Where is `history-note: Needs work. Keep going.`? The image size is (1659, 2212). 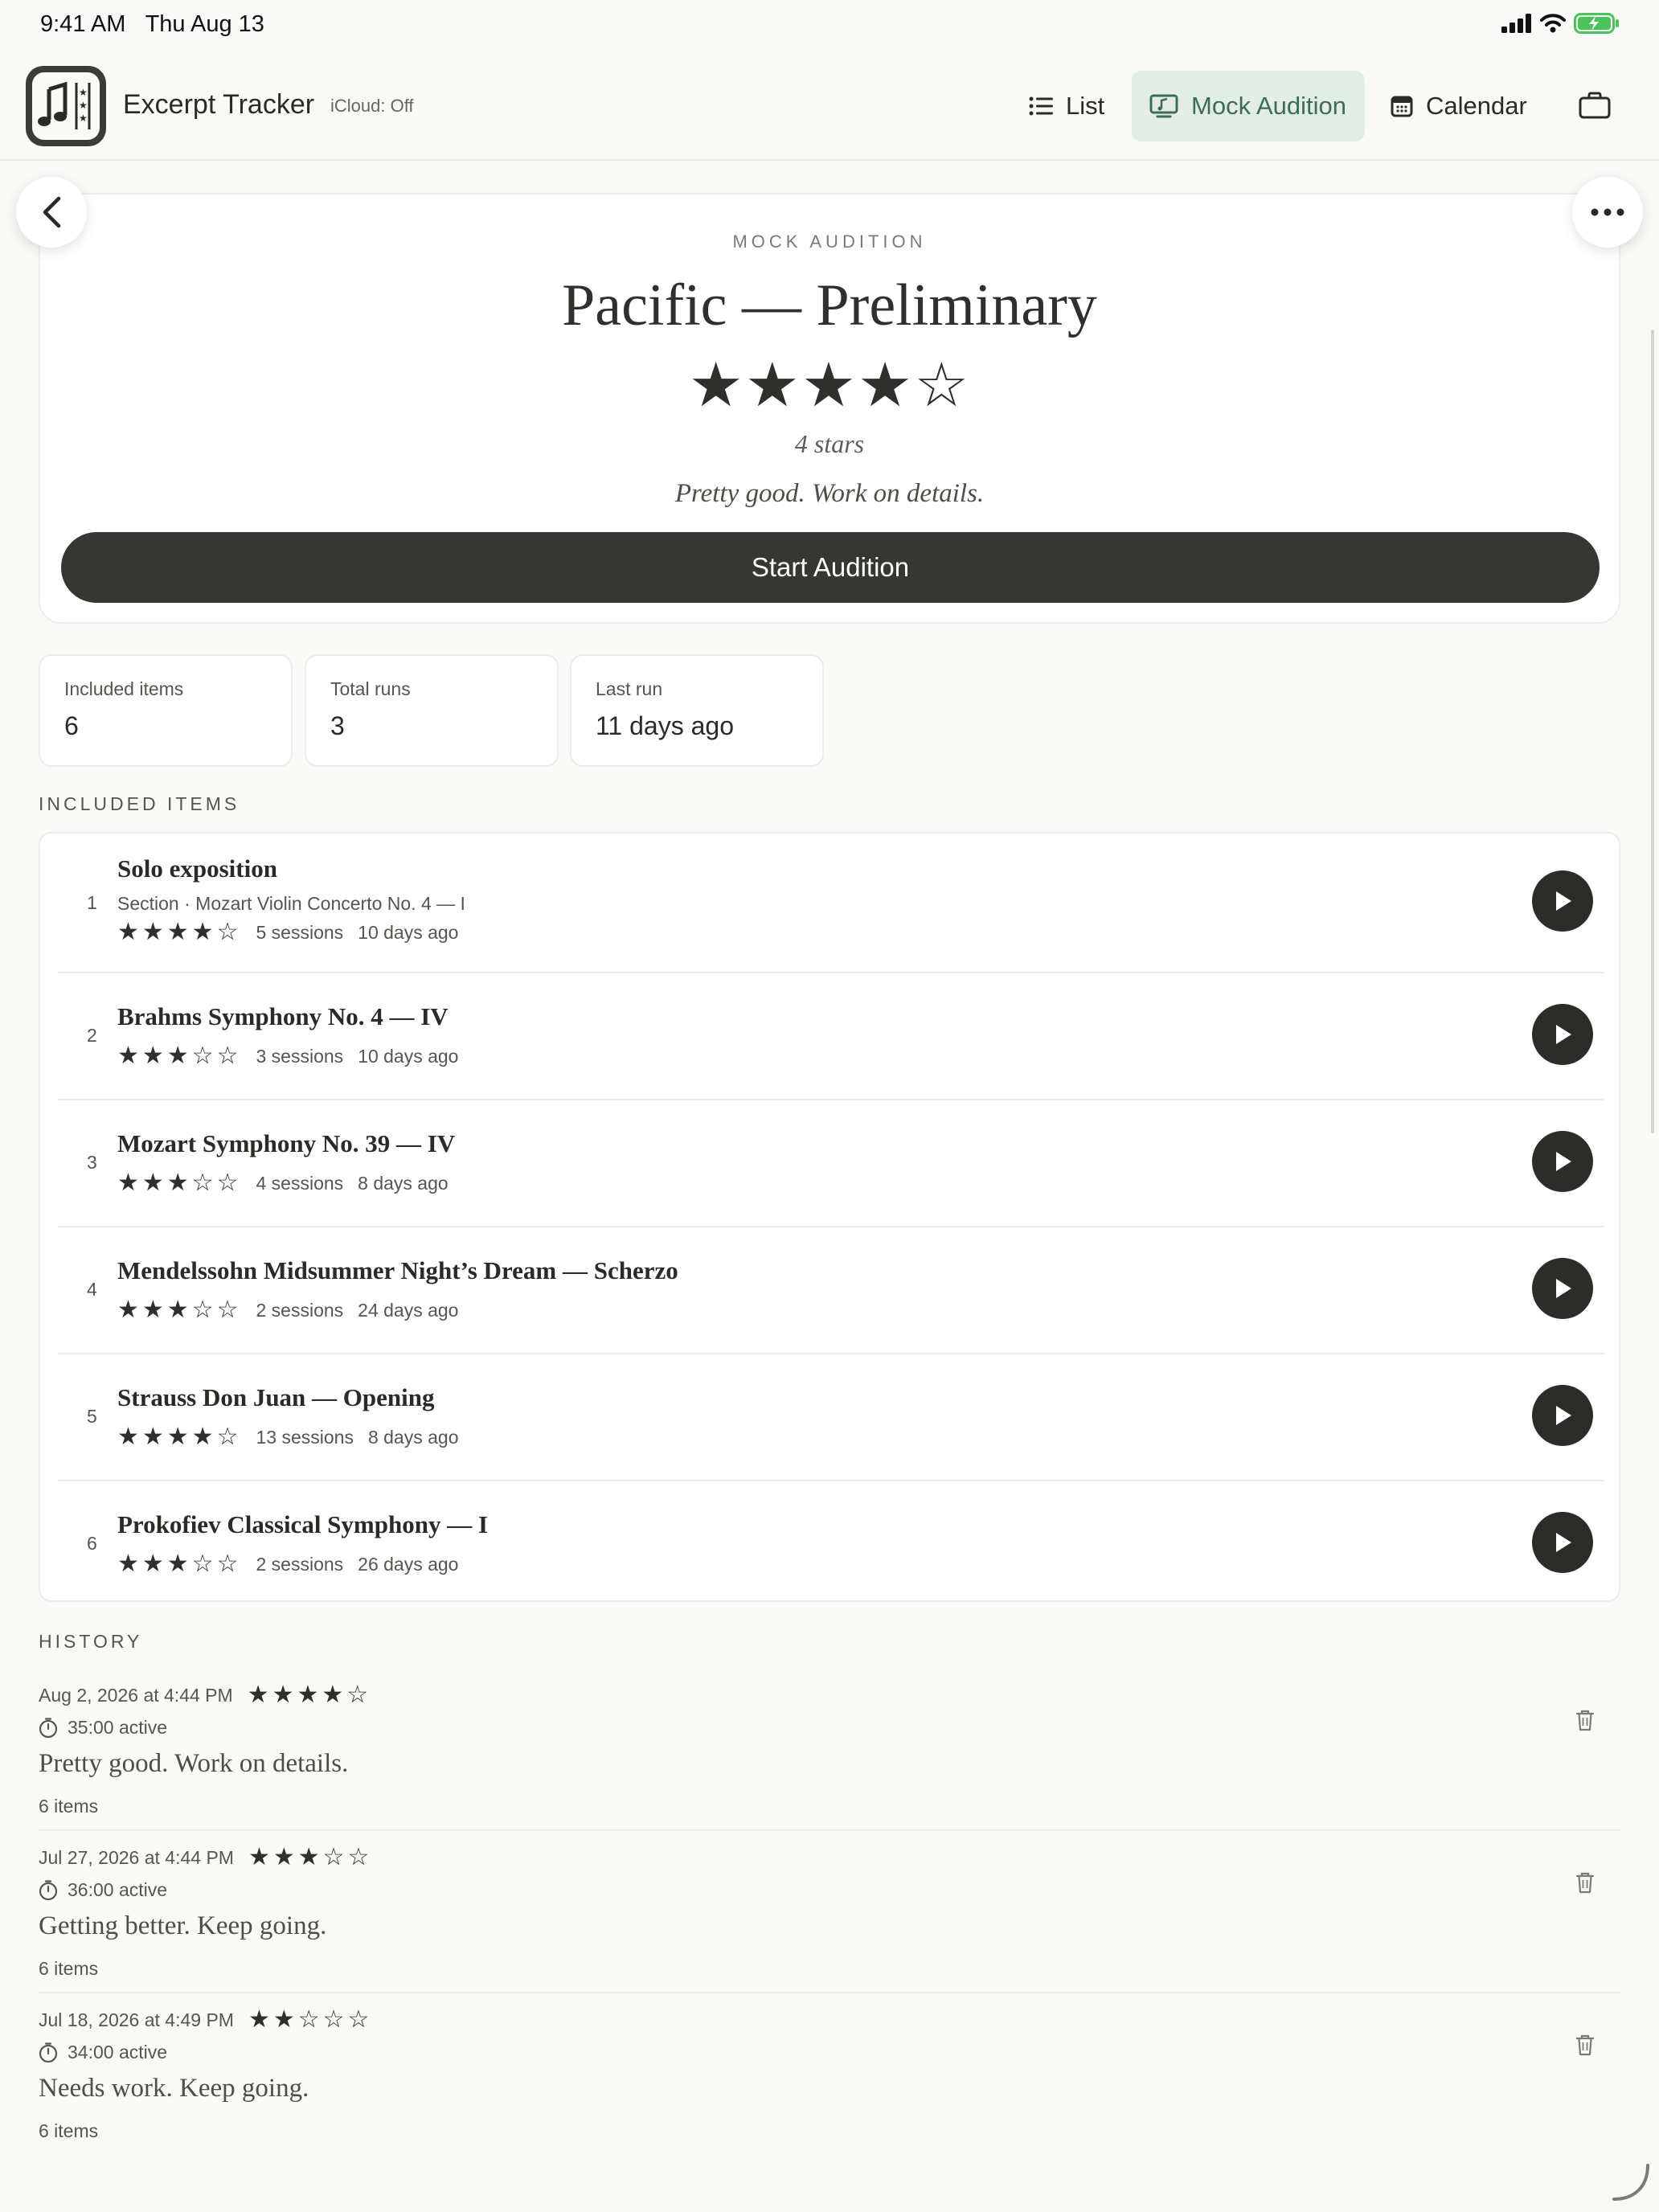
history-note: Needs work. Keep going. is located at coordinates (174, 2088).